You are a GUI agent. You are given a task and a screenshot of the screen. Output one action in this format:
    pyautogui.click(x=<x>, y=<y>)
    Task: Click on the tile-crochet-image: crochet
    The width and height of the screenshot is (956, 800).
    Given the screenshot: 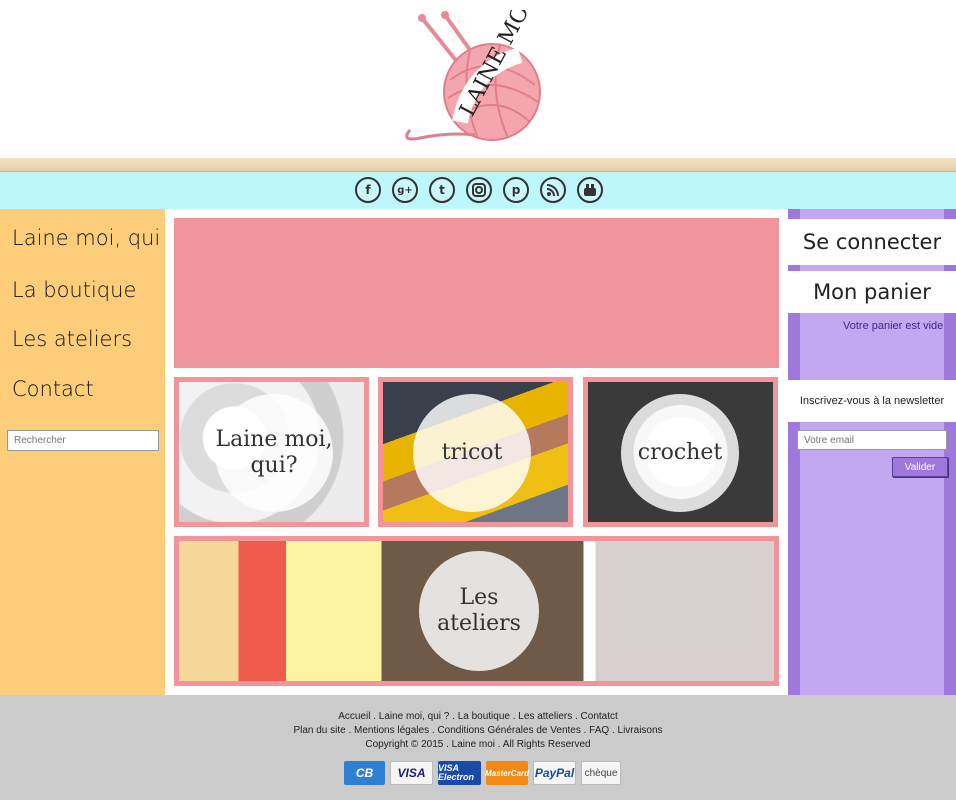 What is the action you would take?
    pyautogui.click(x=680, y=452)
    